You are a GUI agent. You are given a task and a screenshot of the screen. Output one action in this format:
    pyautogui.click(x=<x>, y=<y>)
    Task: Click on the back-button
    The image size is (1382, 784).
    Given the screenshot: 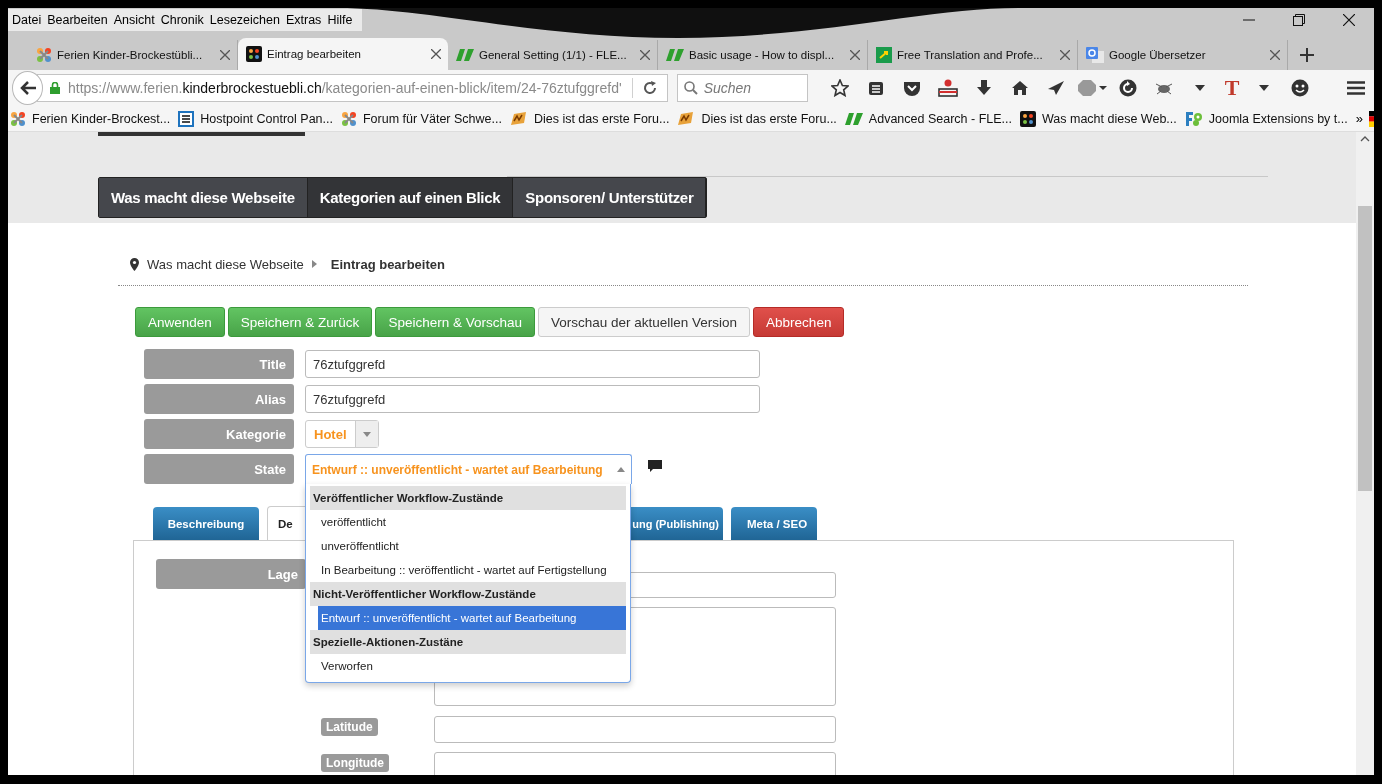 What is the action you would take?
    pyautogui.click(x=27, y=88)
    